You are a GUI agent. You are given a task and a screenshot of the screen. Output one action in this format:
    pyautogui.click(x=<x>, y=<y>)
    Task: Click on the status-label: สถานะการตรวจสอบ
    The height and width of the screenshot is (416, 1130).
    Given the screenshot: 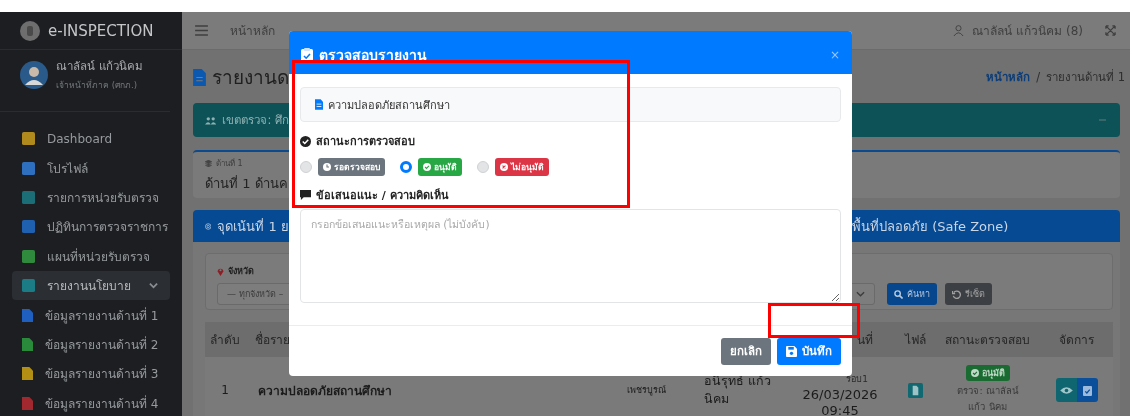 What is the action you would take?
    pyautogui.click(x=365, y=142)
    